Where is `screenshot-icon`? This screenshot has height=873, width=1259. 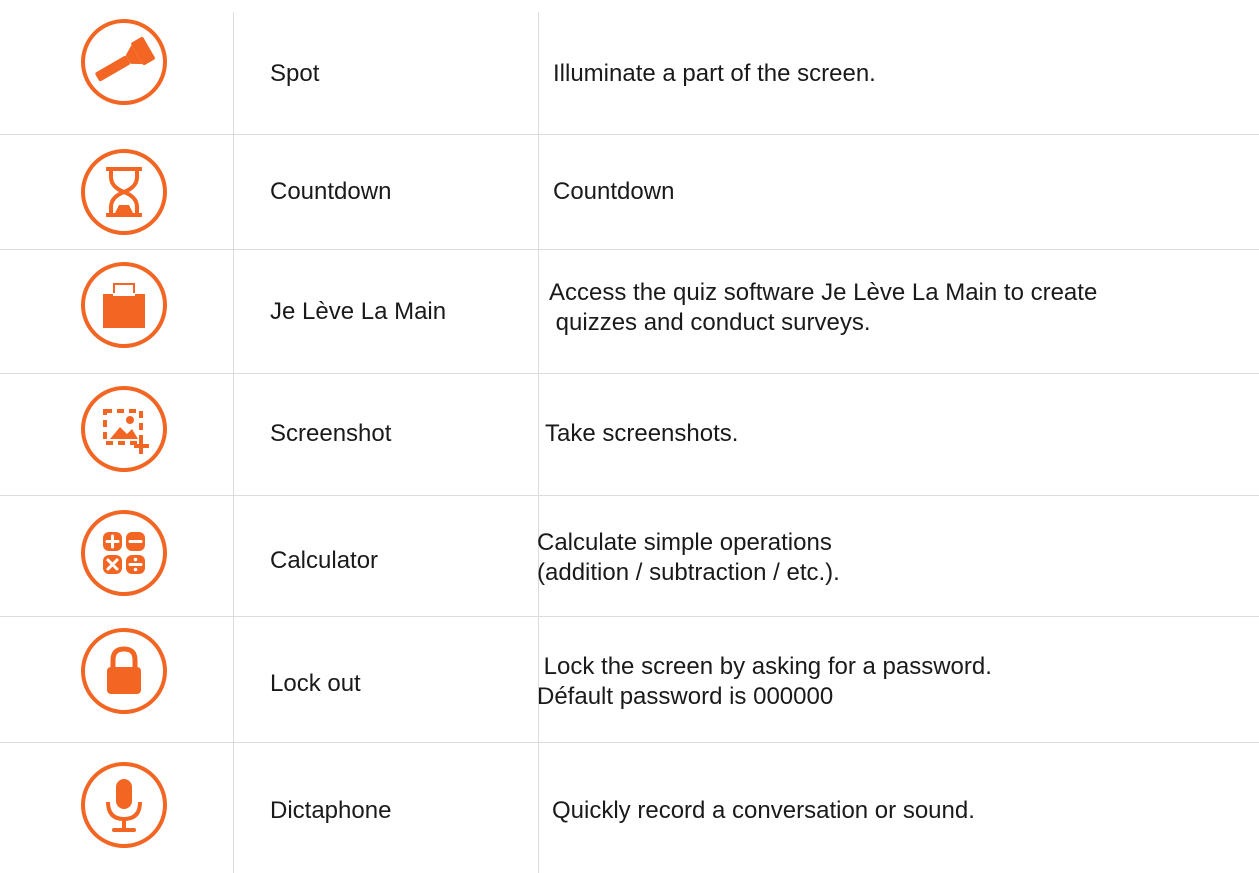
screenshot-icon is located at coordinates (124, 429).